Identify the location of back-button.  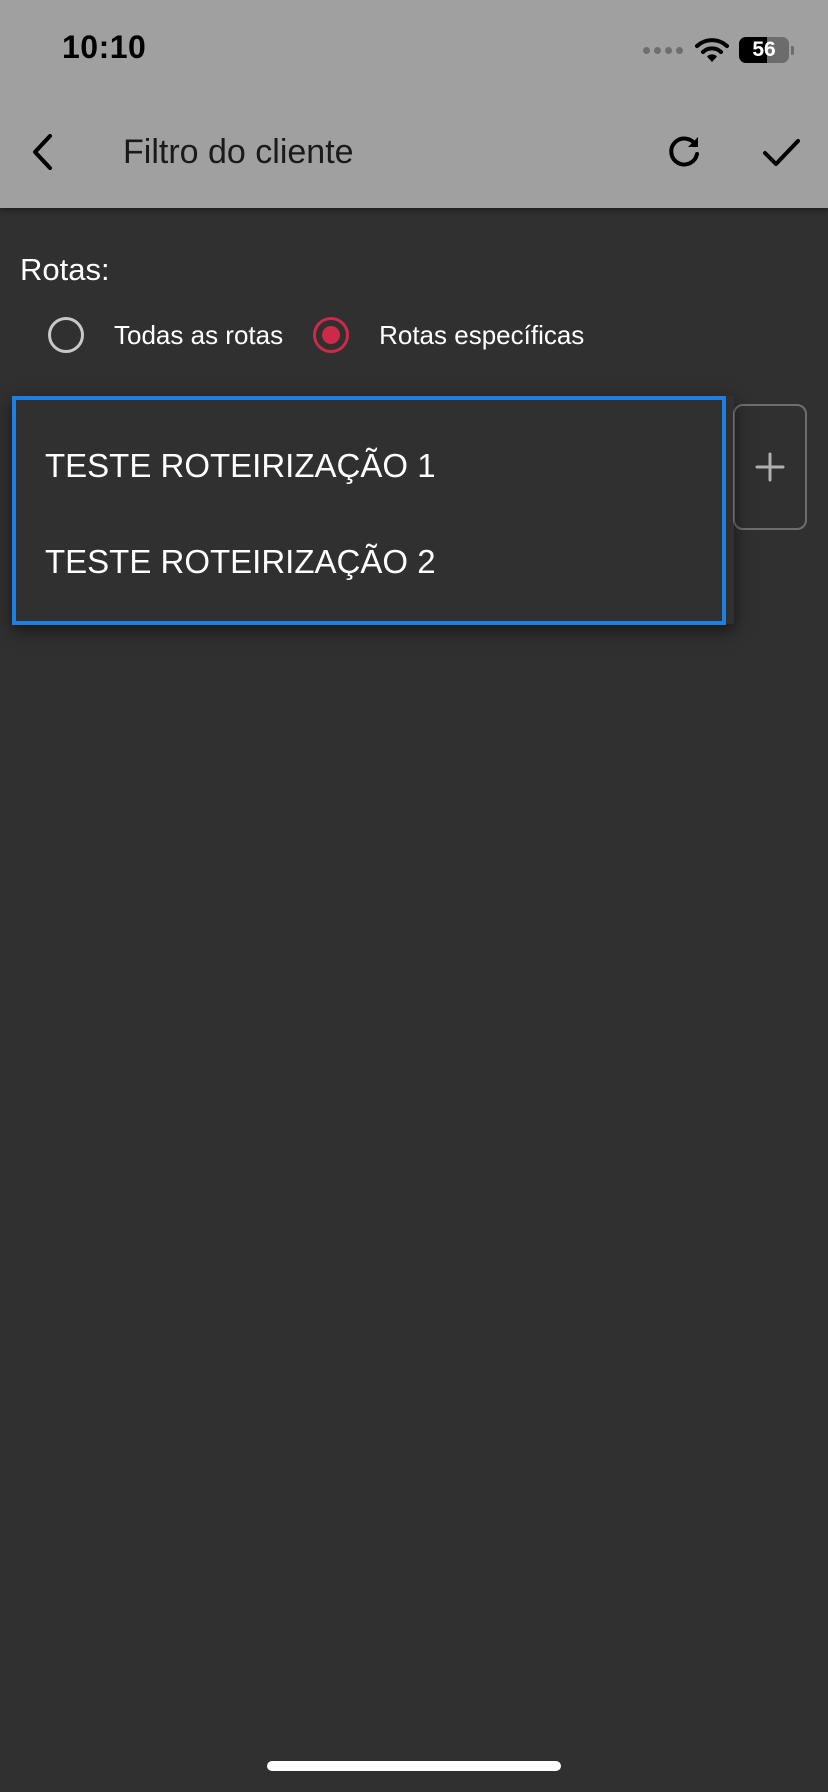
(44, 152).